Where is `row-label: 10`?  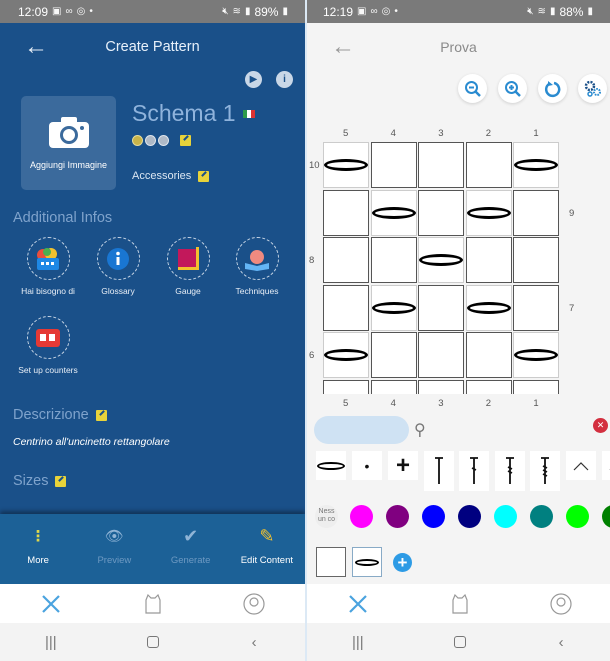 row-label: 10 is located at coordinates (314, 165).